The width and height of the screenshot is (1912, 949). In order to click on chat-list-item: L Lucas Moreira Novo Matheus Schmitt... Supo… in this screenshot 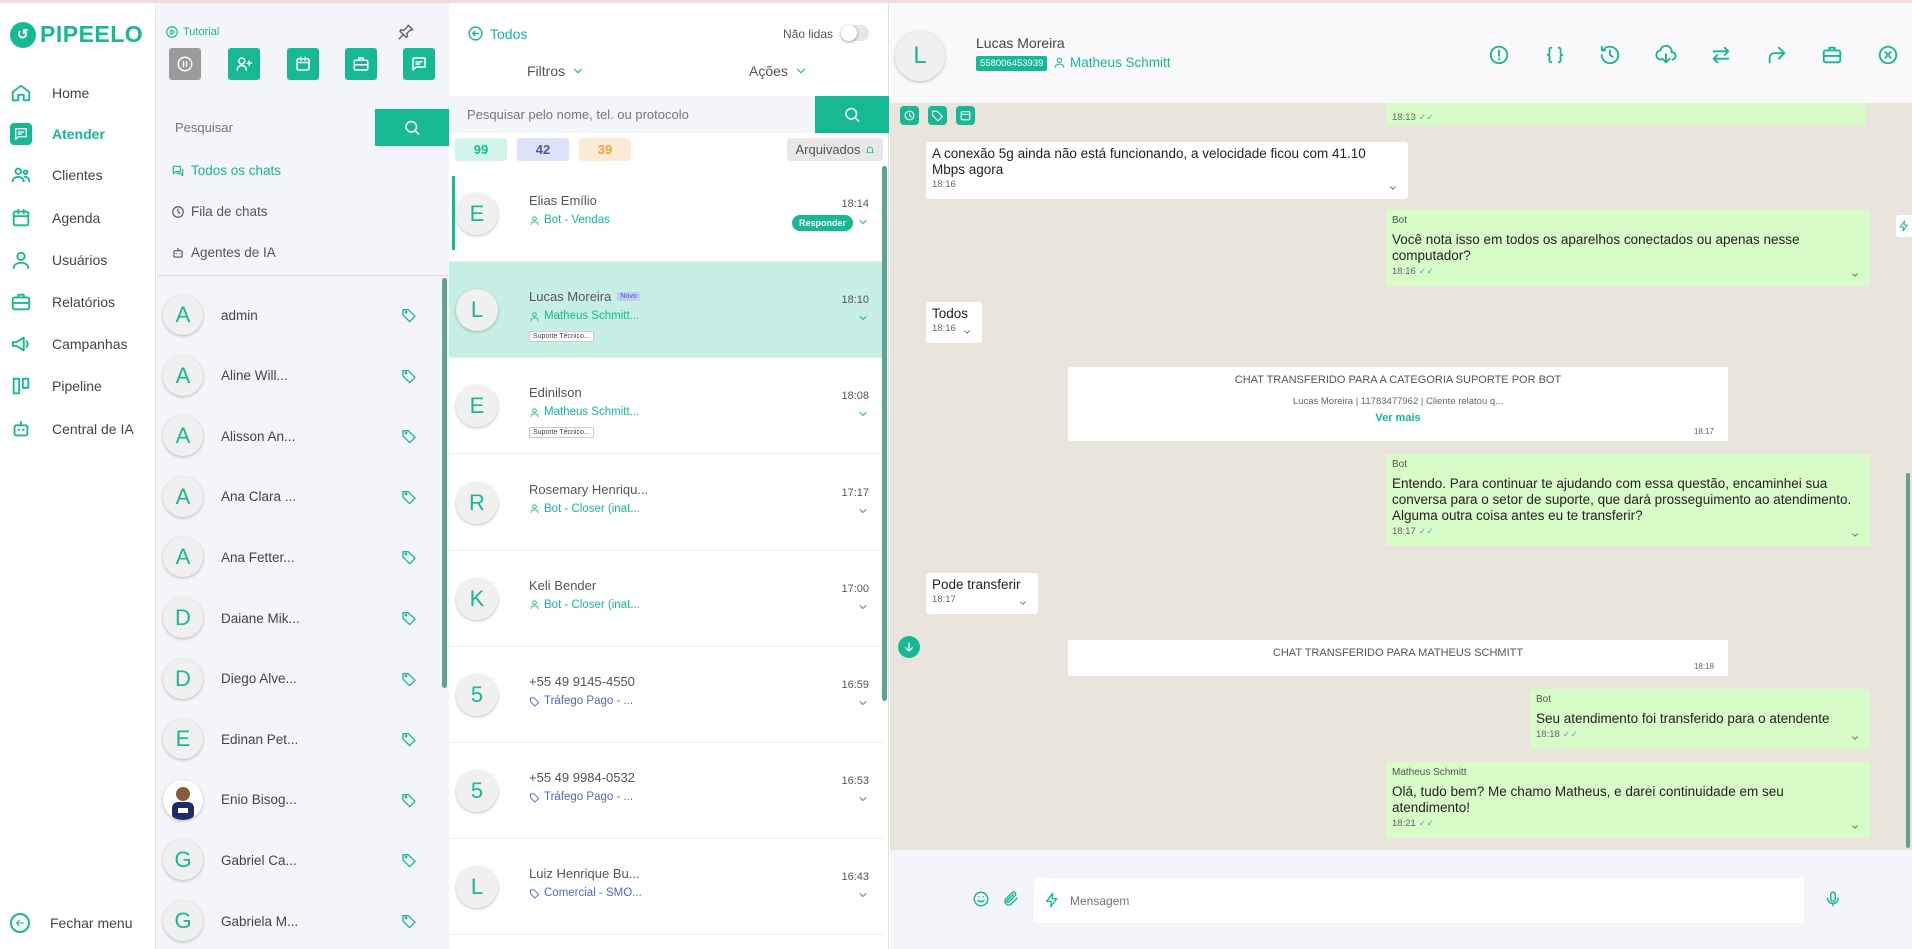, I will do `click(666, 310)`.